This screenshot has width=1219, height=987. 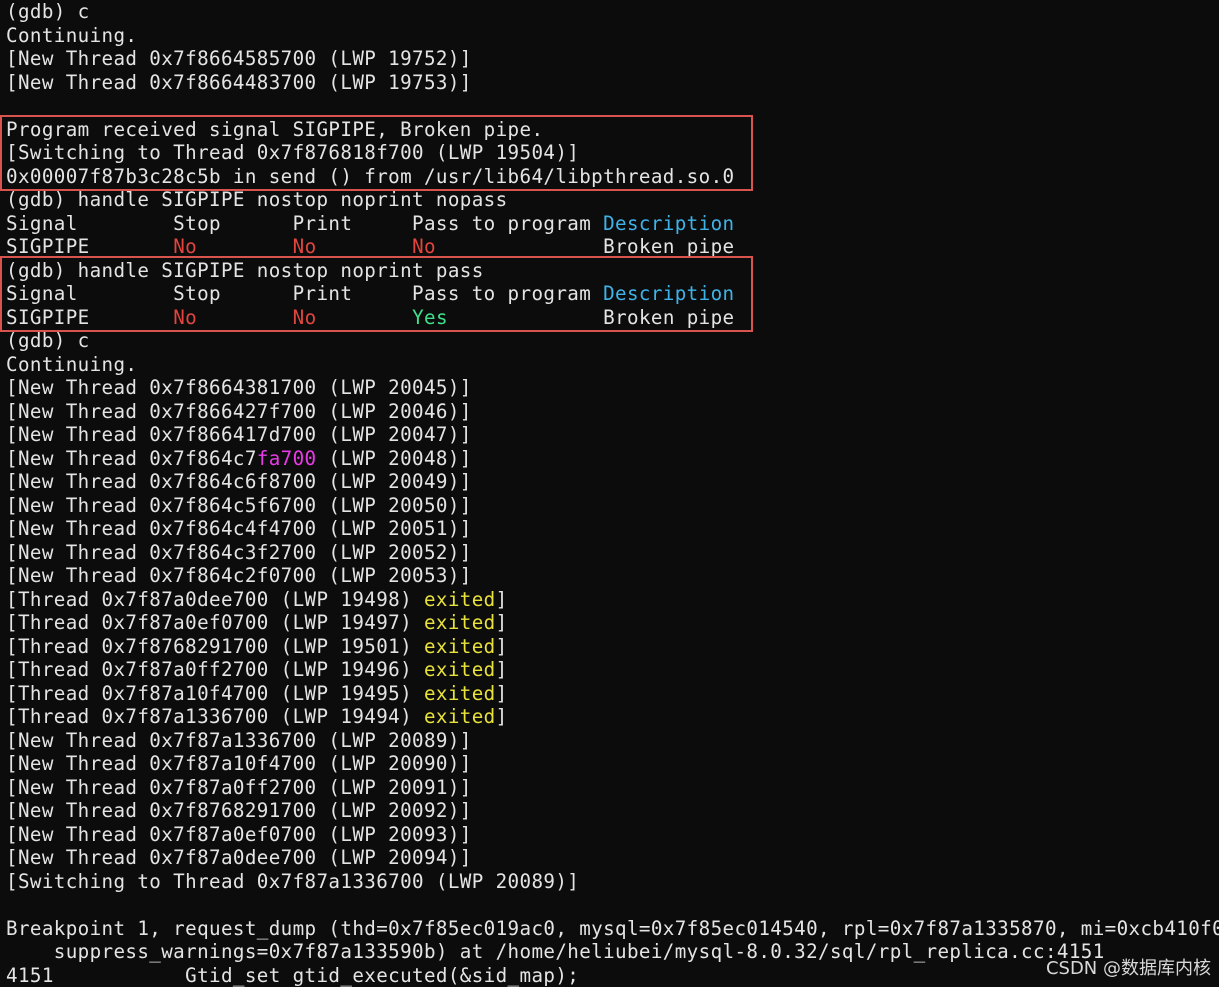 I want to click on terminal-line: [New Thread 0x7f864c2f0700 (LWP 20053)], so click(x=239, y=576).